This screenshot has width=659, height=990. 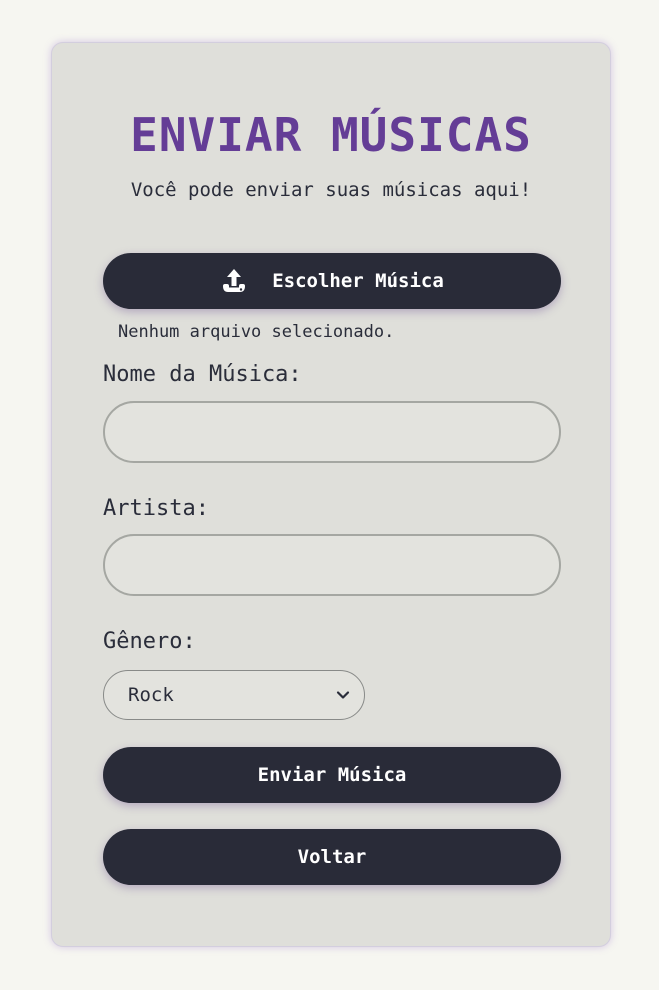 I want to click on file-status-text: Nenhum arquivo selecionado., so click(x=256, y=332).